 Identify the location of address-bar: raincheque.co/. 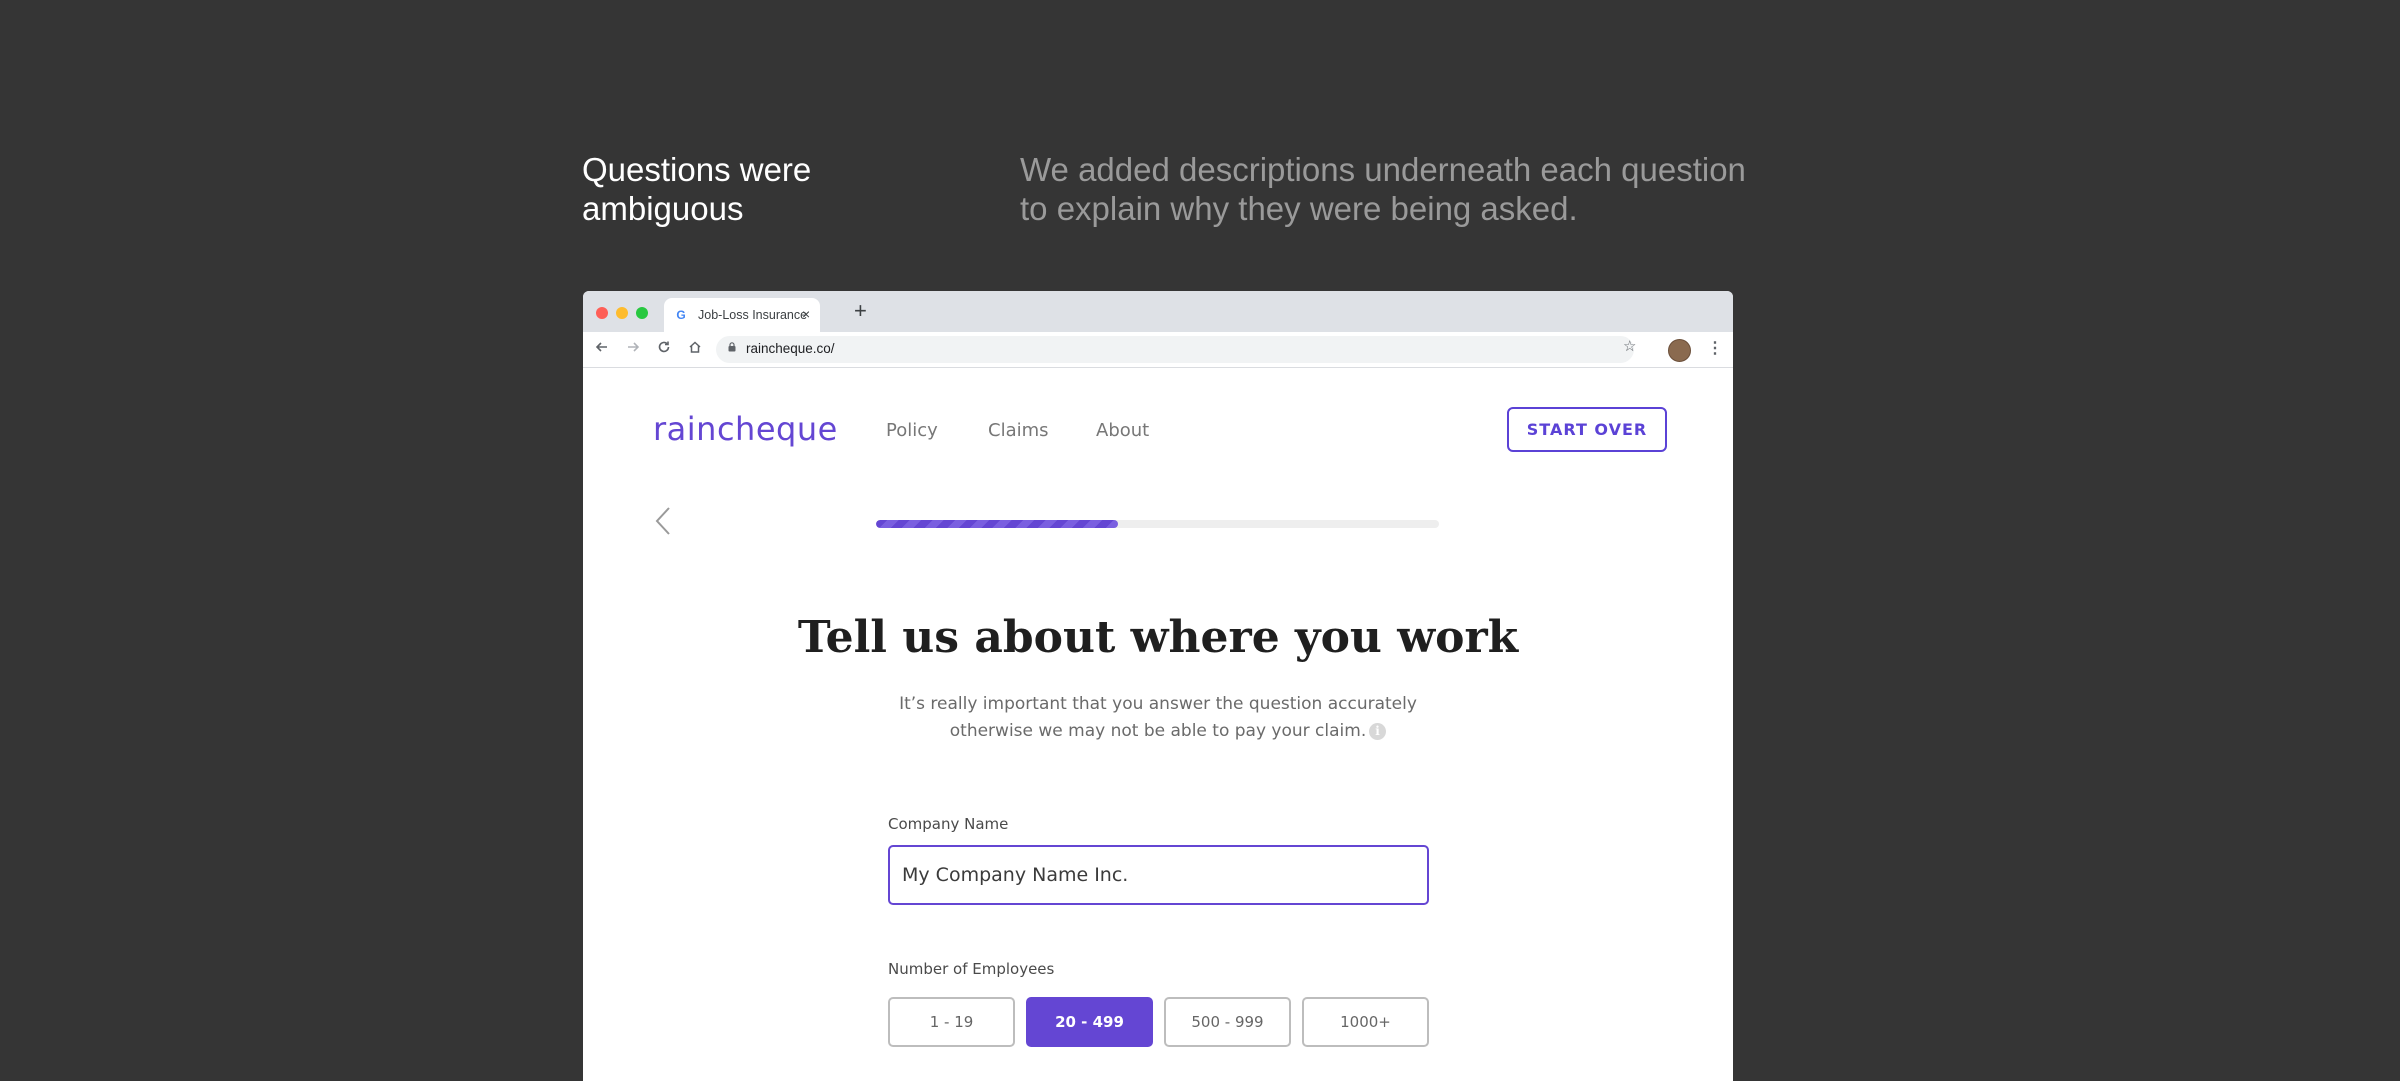
(1175, 349).